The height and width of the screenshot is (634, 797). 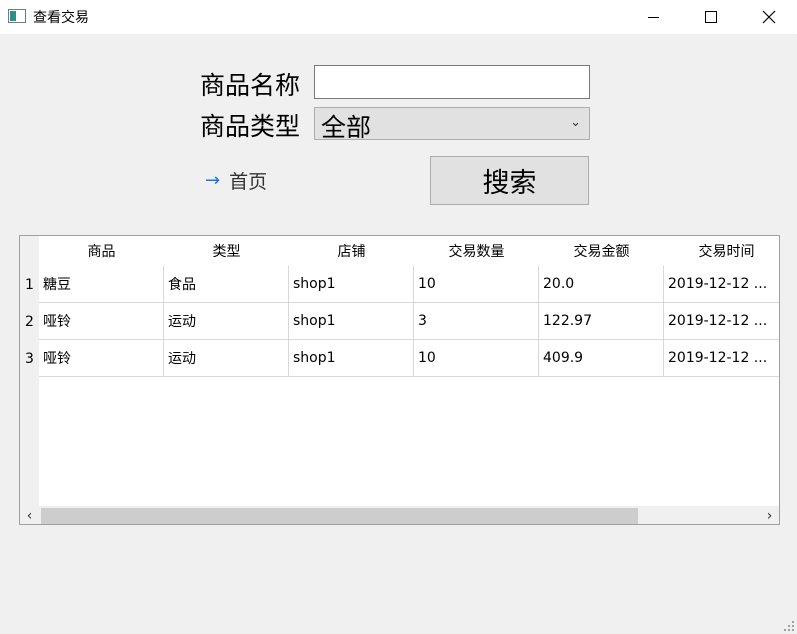 I want to click on product-type-select: 全部 ⌄, so click(x=452, y=124).